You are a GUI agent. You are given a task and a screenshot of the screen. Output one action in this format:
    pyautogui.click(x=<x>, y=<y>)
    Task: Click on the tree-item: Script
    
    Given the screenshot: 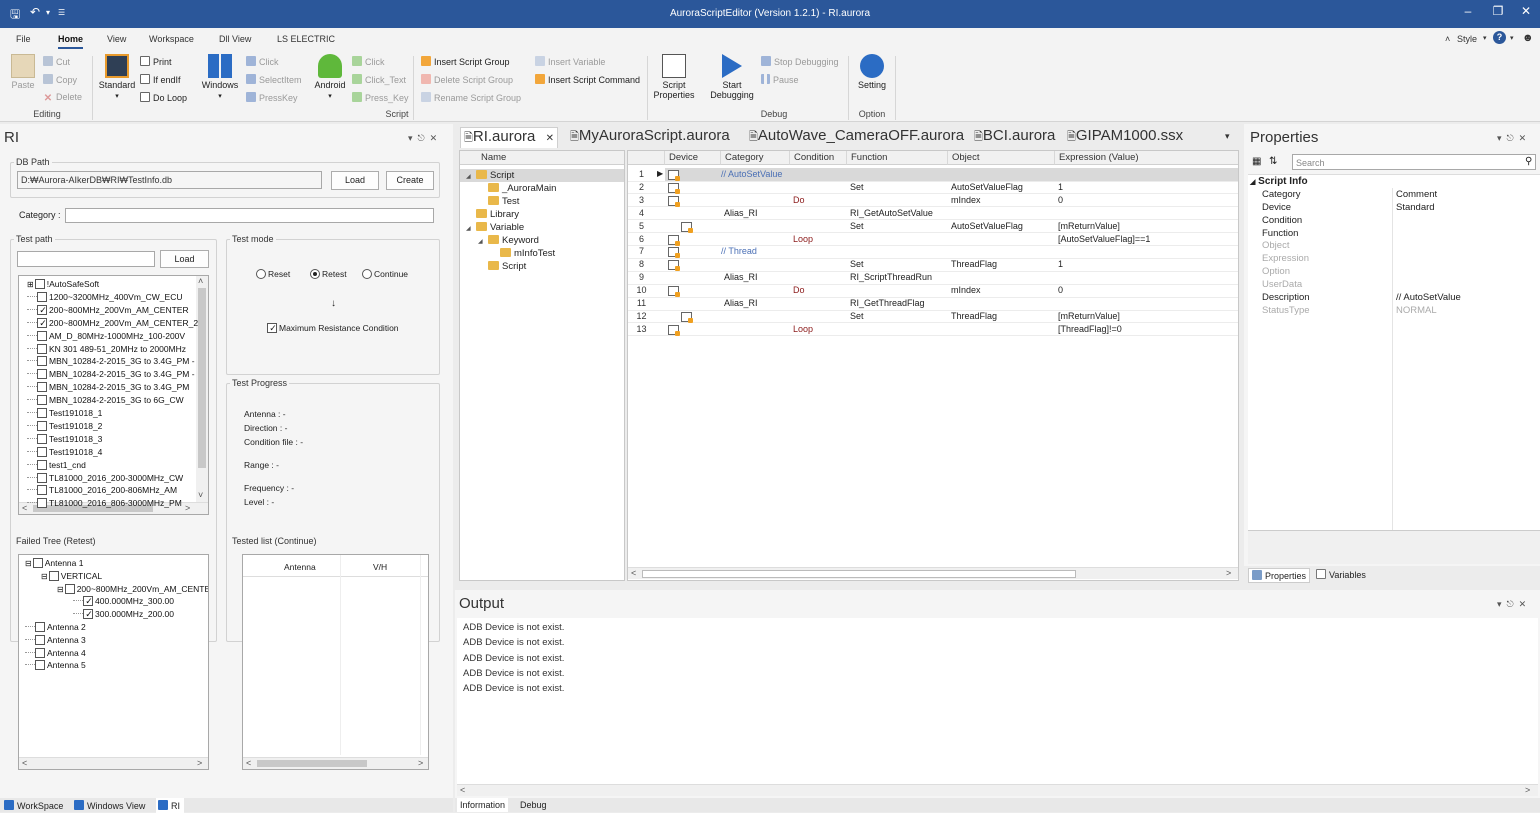 What is the action you would take?
    pyautogui.click(x=502, y=266)
    